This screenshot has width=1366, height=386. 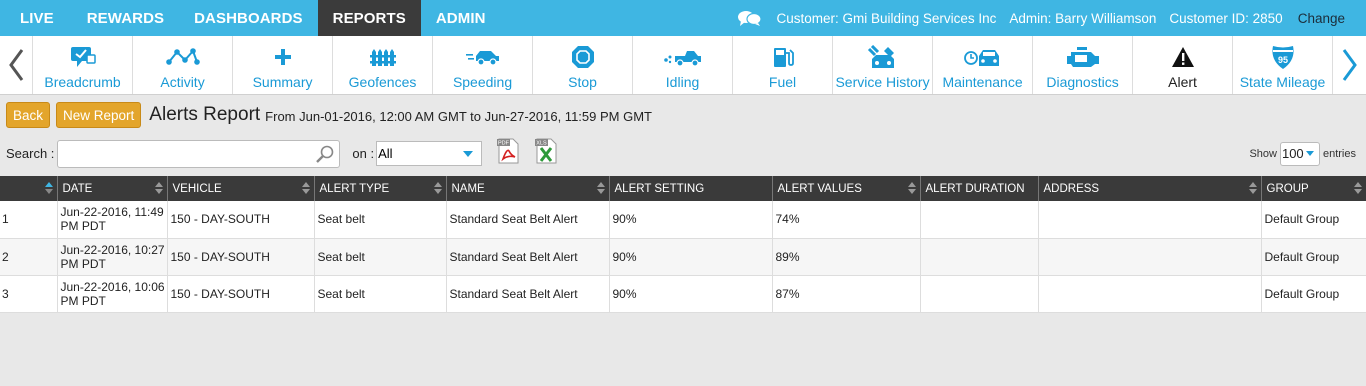 I want to click on cell-date: Jun-22-2016, 10:27 PM PDT, so click(x=112, y=257).